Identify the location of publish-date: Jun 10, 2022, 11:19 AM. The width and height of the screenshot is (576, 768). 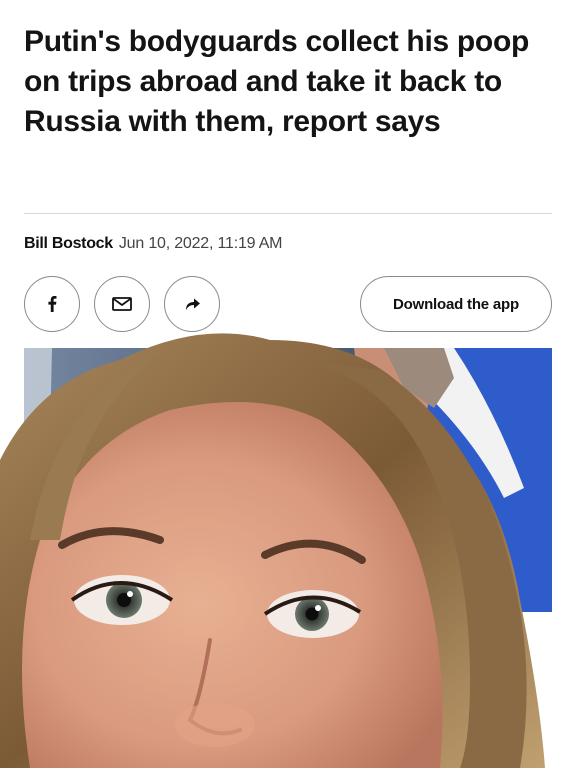
(200, 243).